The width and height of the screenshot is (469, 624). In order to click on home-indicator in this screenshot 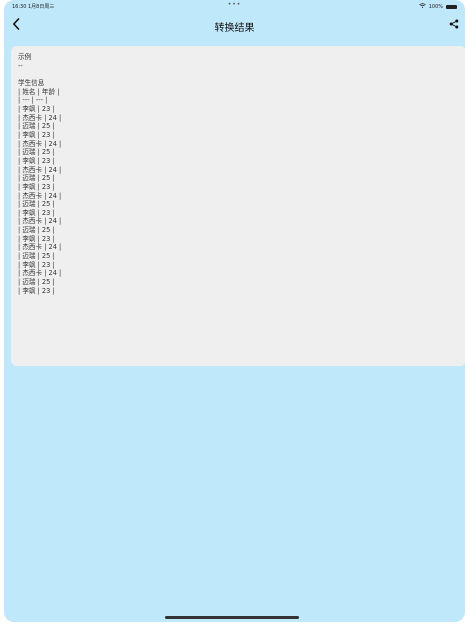, I will do `click(232, 617)`.